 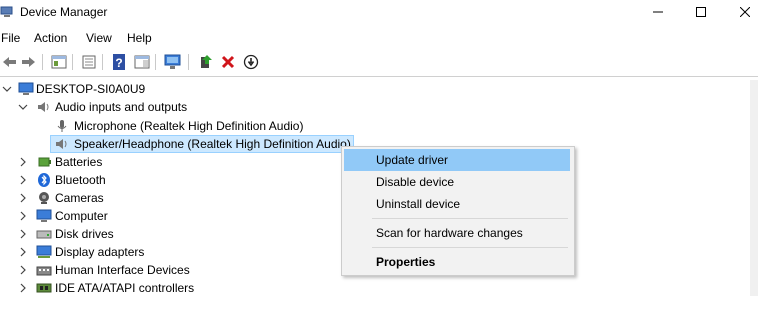 What do you see at coordinates (44, 234) in the screenshot?
I see `disk-drive-icon` at bounding box center [44, 234].